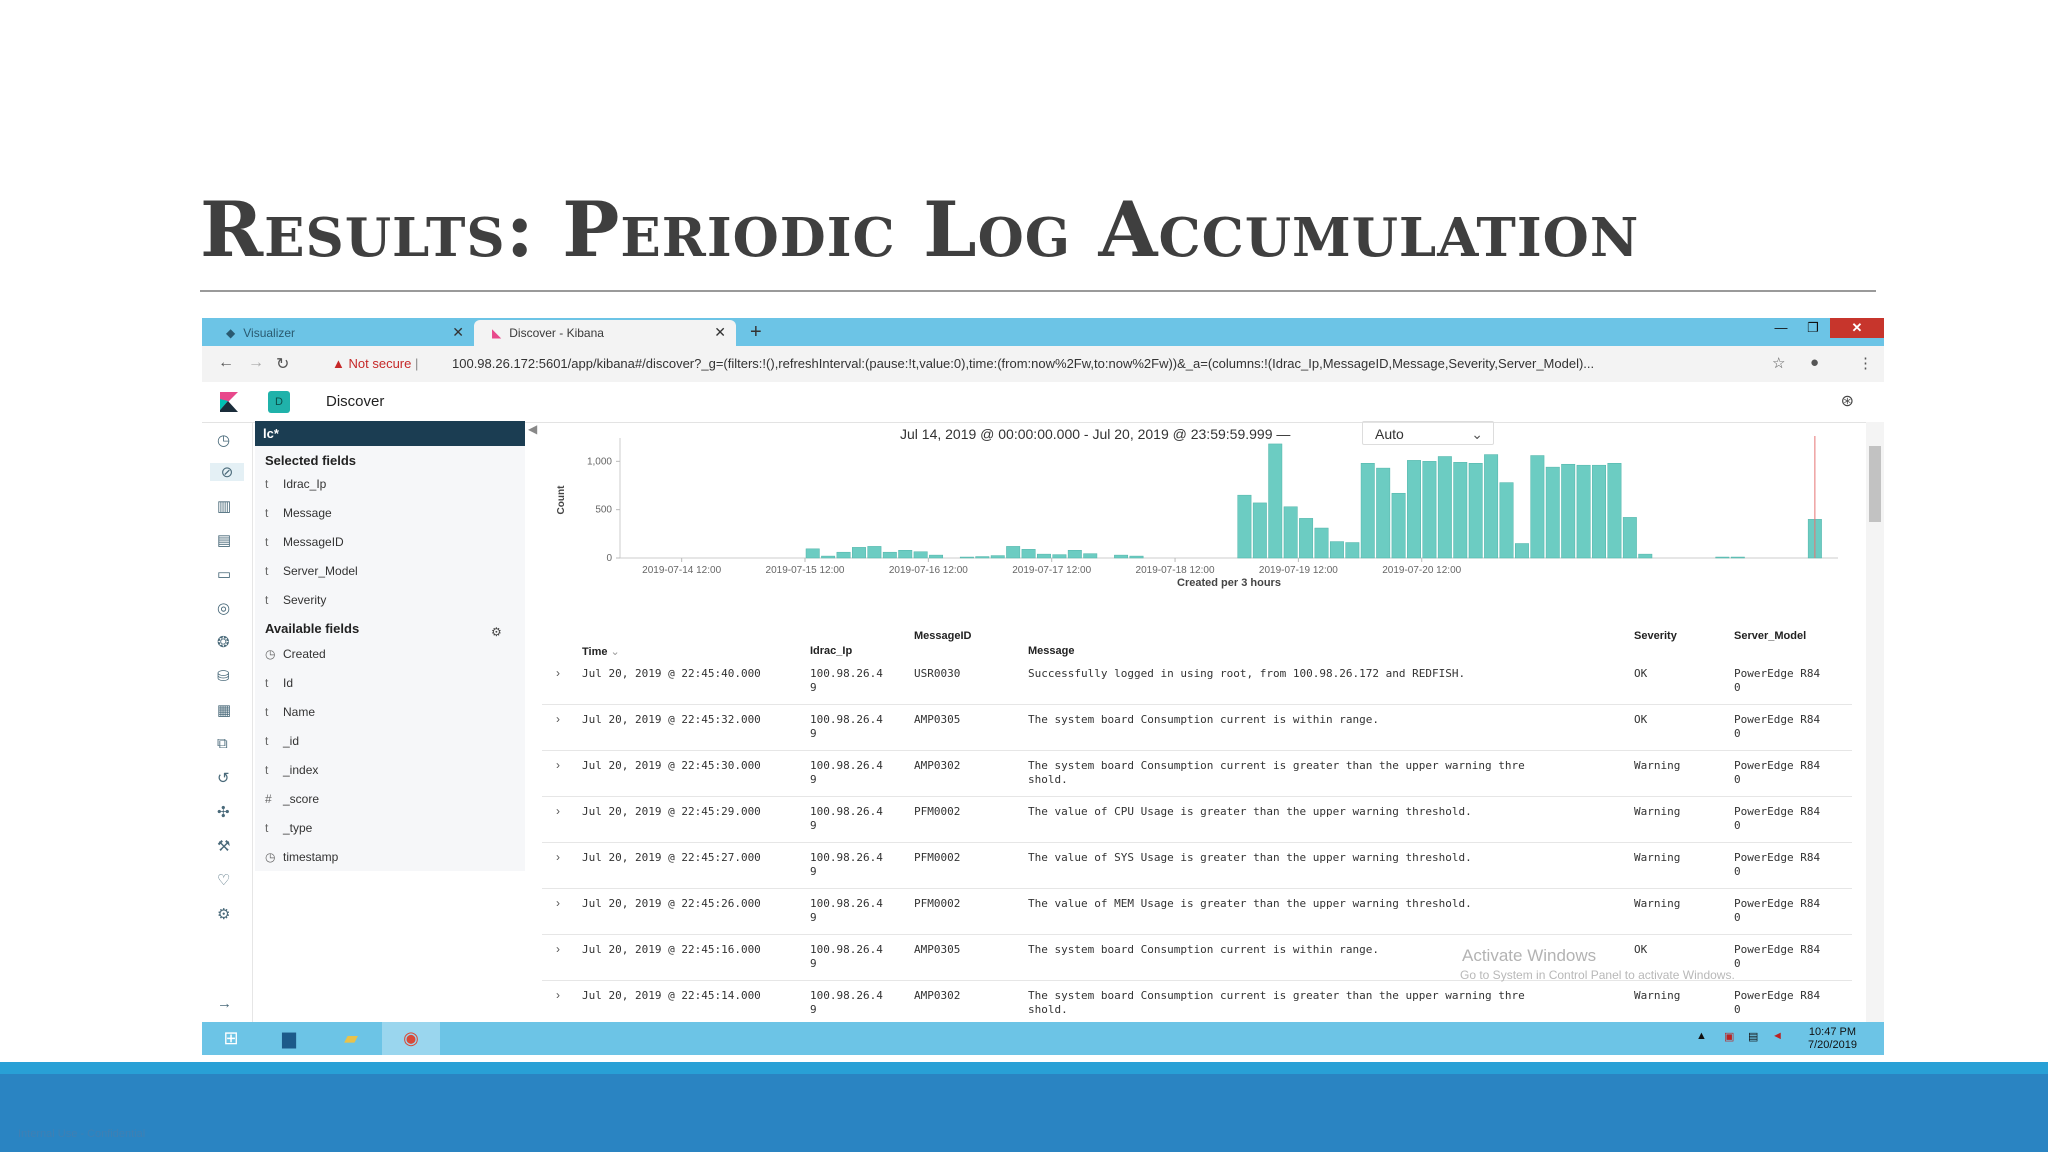 The height and width of the screenshot is (1152, 2048). What do you see at coordinates (223, 914) in the screenshot?
I see `management-icon: ⚙` at bounding box center [223, 914].